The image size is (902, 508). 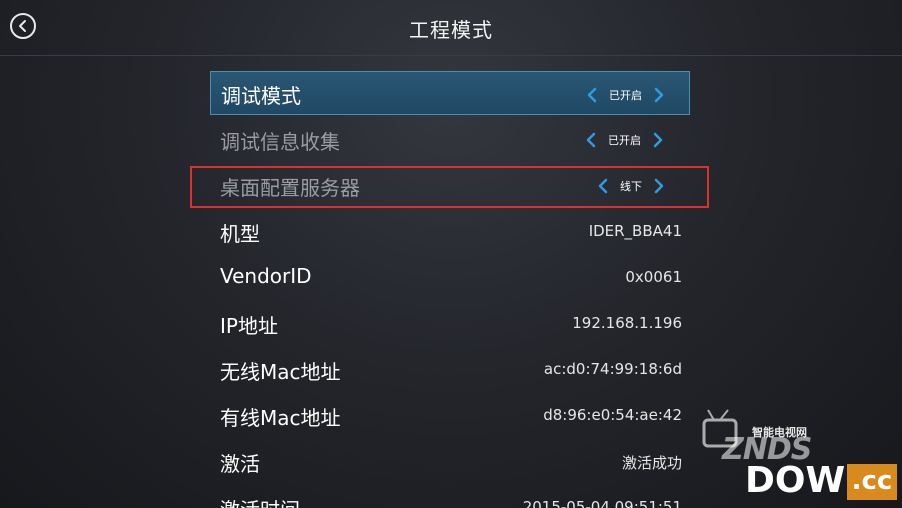 I want to click on info-label: 机型, so click(x=240, y=234).